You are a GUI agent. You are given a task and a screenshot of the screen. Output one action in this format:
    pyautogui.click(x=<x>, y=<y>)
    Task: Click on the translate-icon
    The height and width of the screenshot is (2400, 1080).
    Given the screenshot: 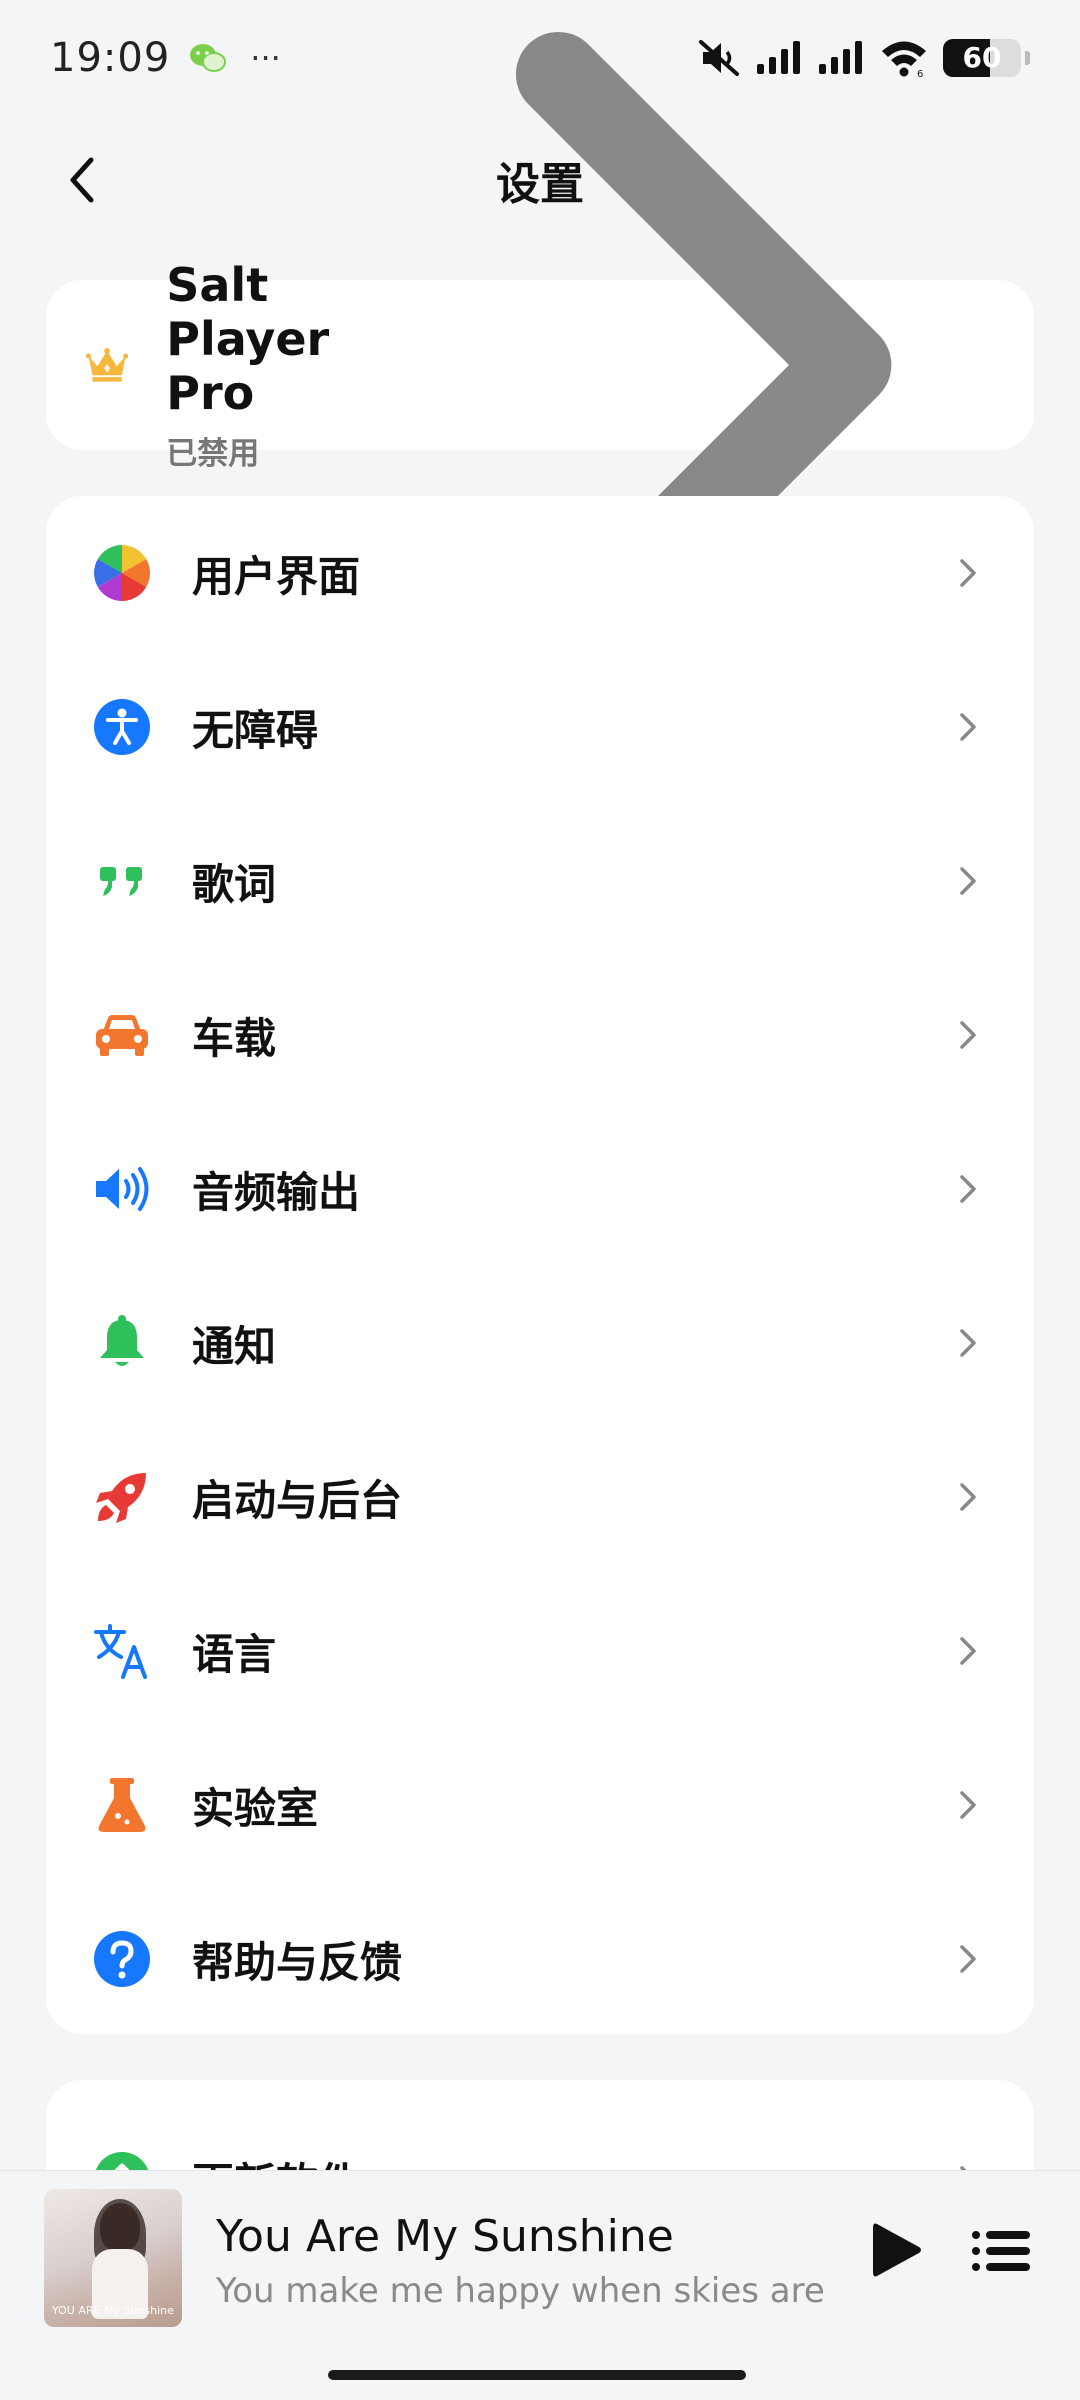 What is the action you would take?
    pyautogui.click(x=122, y=1651)
    